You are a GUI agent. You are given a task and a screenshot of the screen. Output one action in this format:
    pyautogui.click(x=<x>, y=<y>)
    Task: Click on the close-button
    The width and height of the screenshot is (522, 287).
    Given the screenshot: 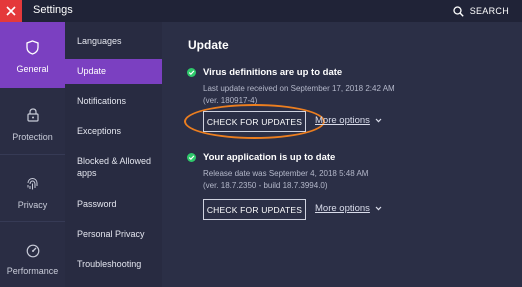 What is the action you would take?
    pyautogui.click(x=11, y=11)
    